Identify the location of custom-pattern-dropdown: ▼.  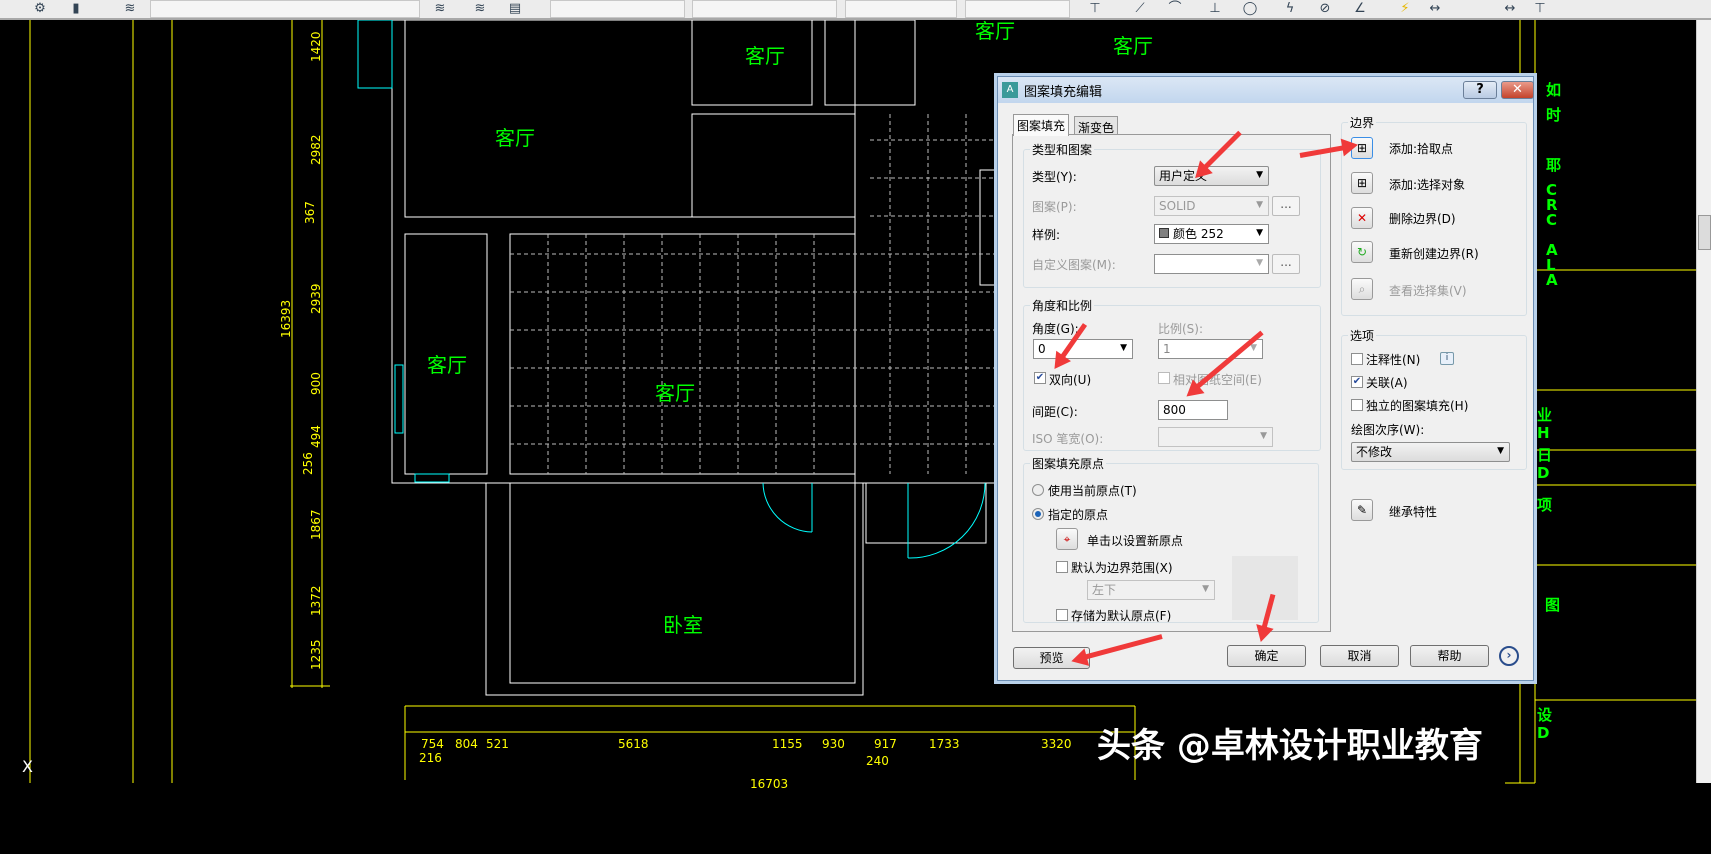
(1211, 264).